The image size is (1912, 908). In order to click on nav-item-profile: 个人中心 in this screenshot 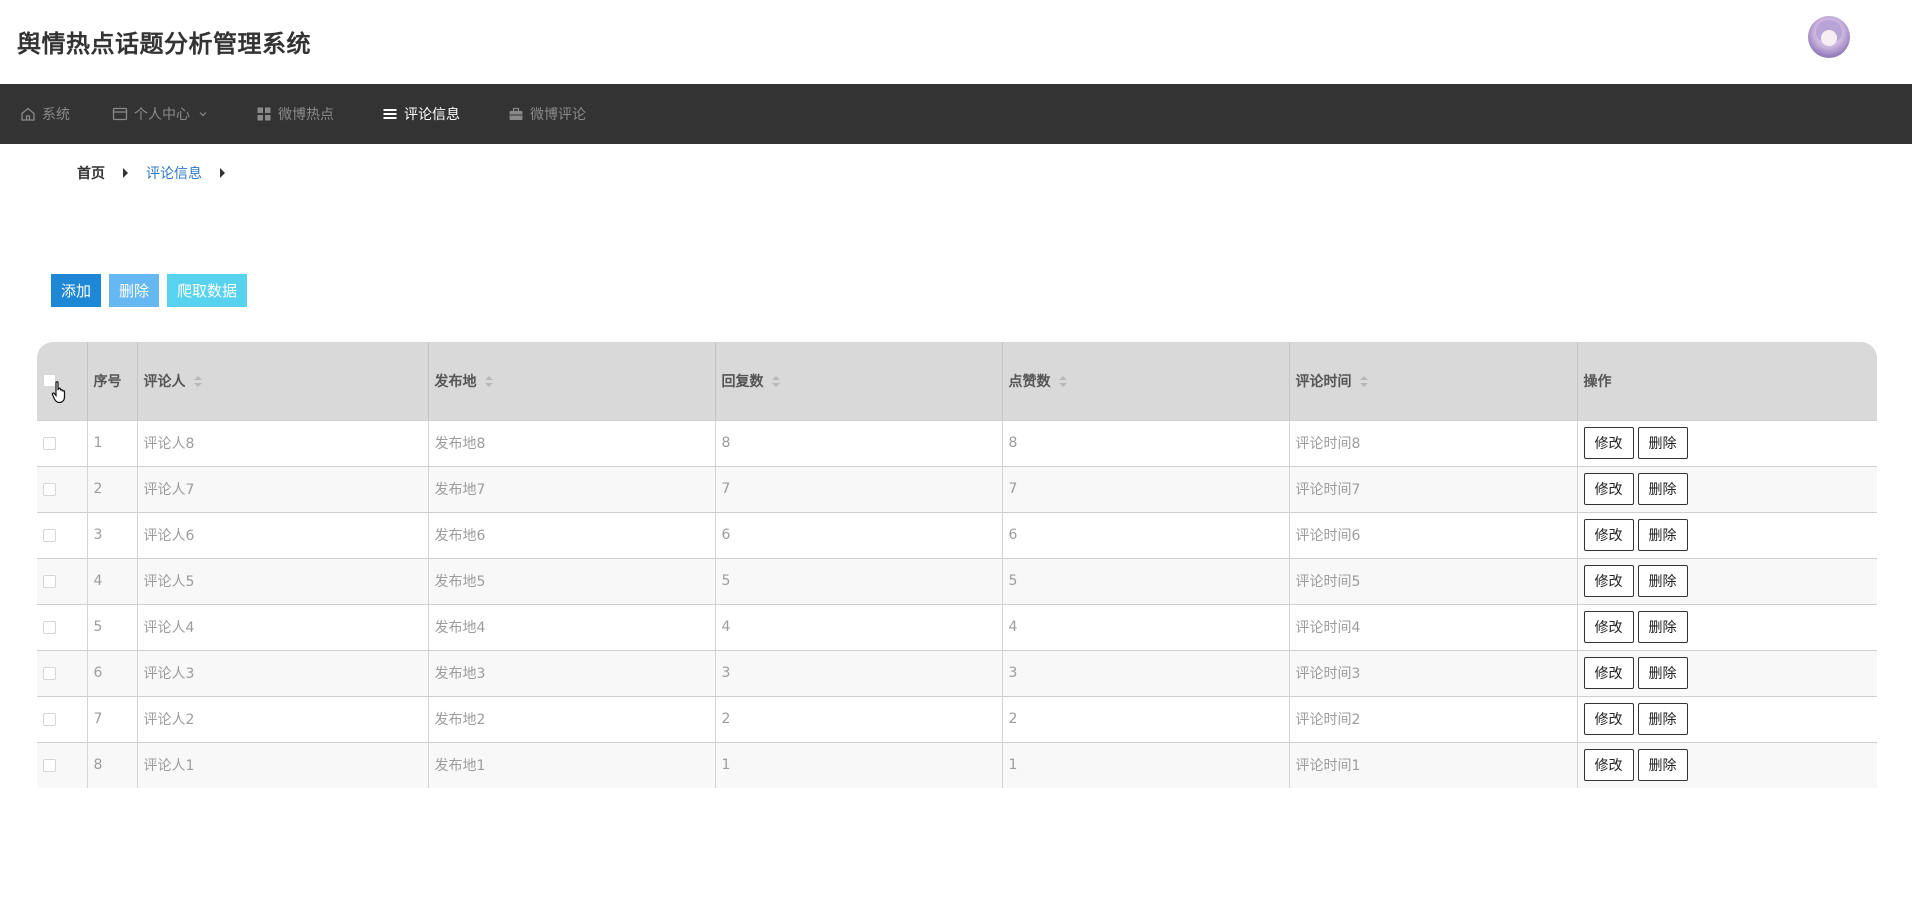, I will do `click(160, 114)`.